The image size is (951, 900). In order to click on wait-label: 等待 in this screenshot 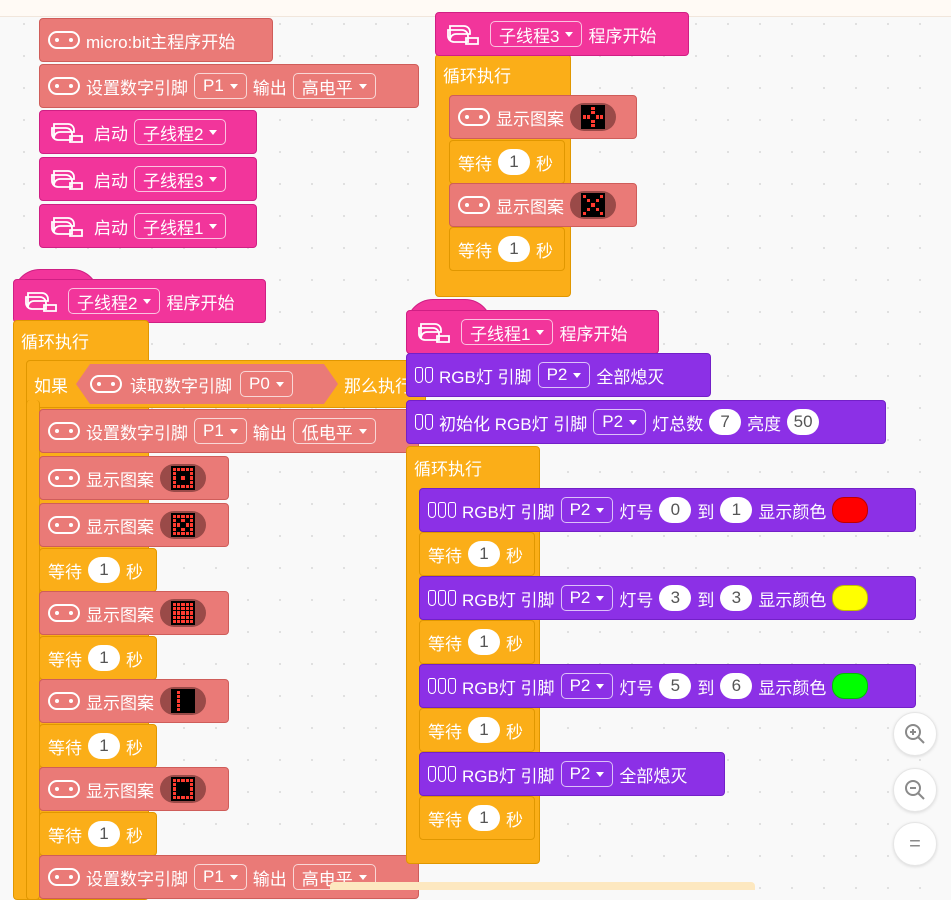, I will do `click(65, 572)`.